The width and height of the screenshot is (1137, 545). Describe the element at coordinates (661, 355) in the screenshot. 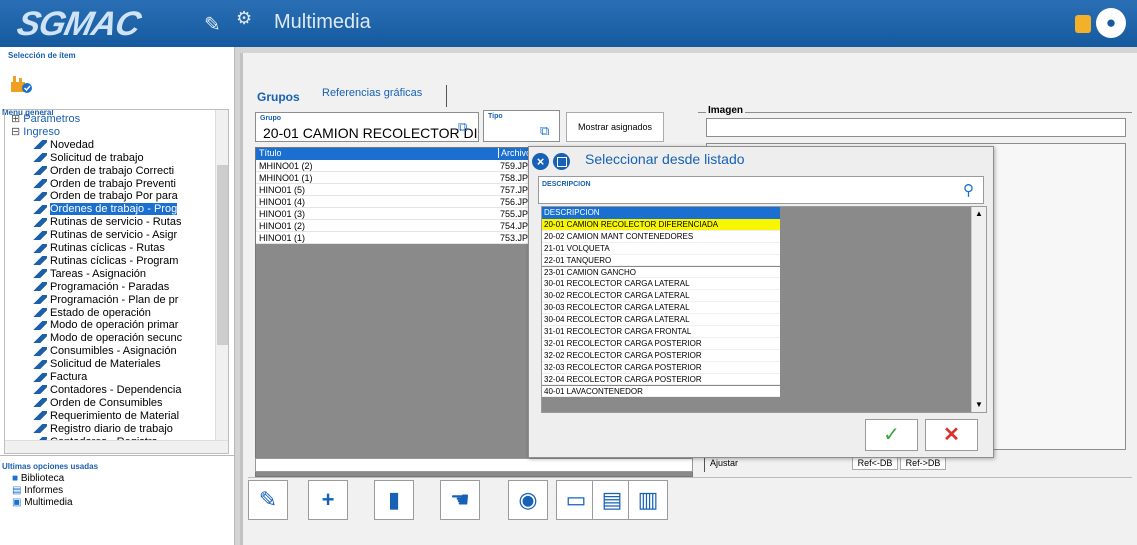

I see `list-item: 32-02 RECOLECTOR CARGA POSTERIOR` at that location.